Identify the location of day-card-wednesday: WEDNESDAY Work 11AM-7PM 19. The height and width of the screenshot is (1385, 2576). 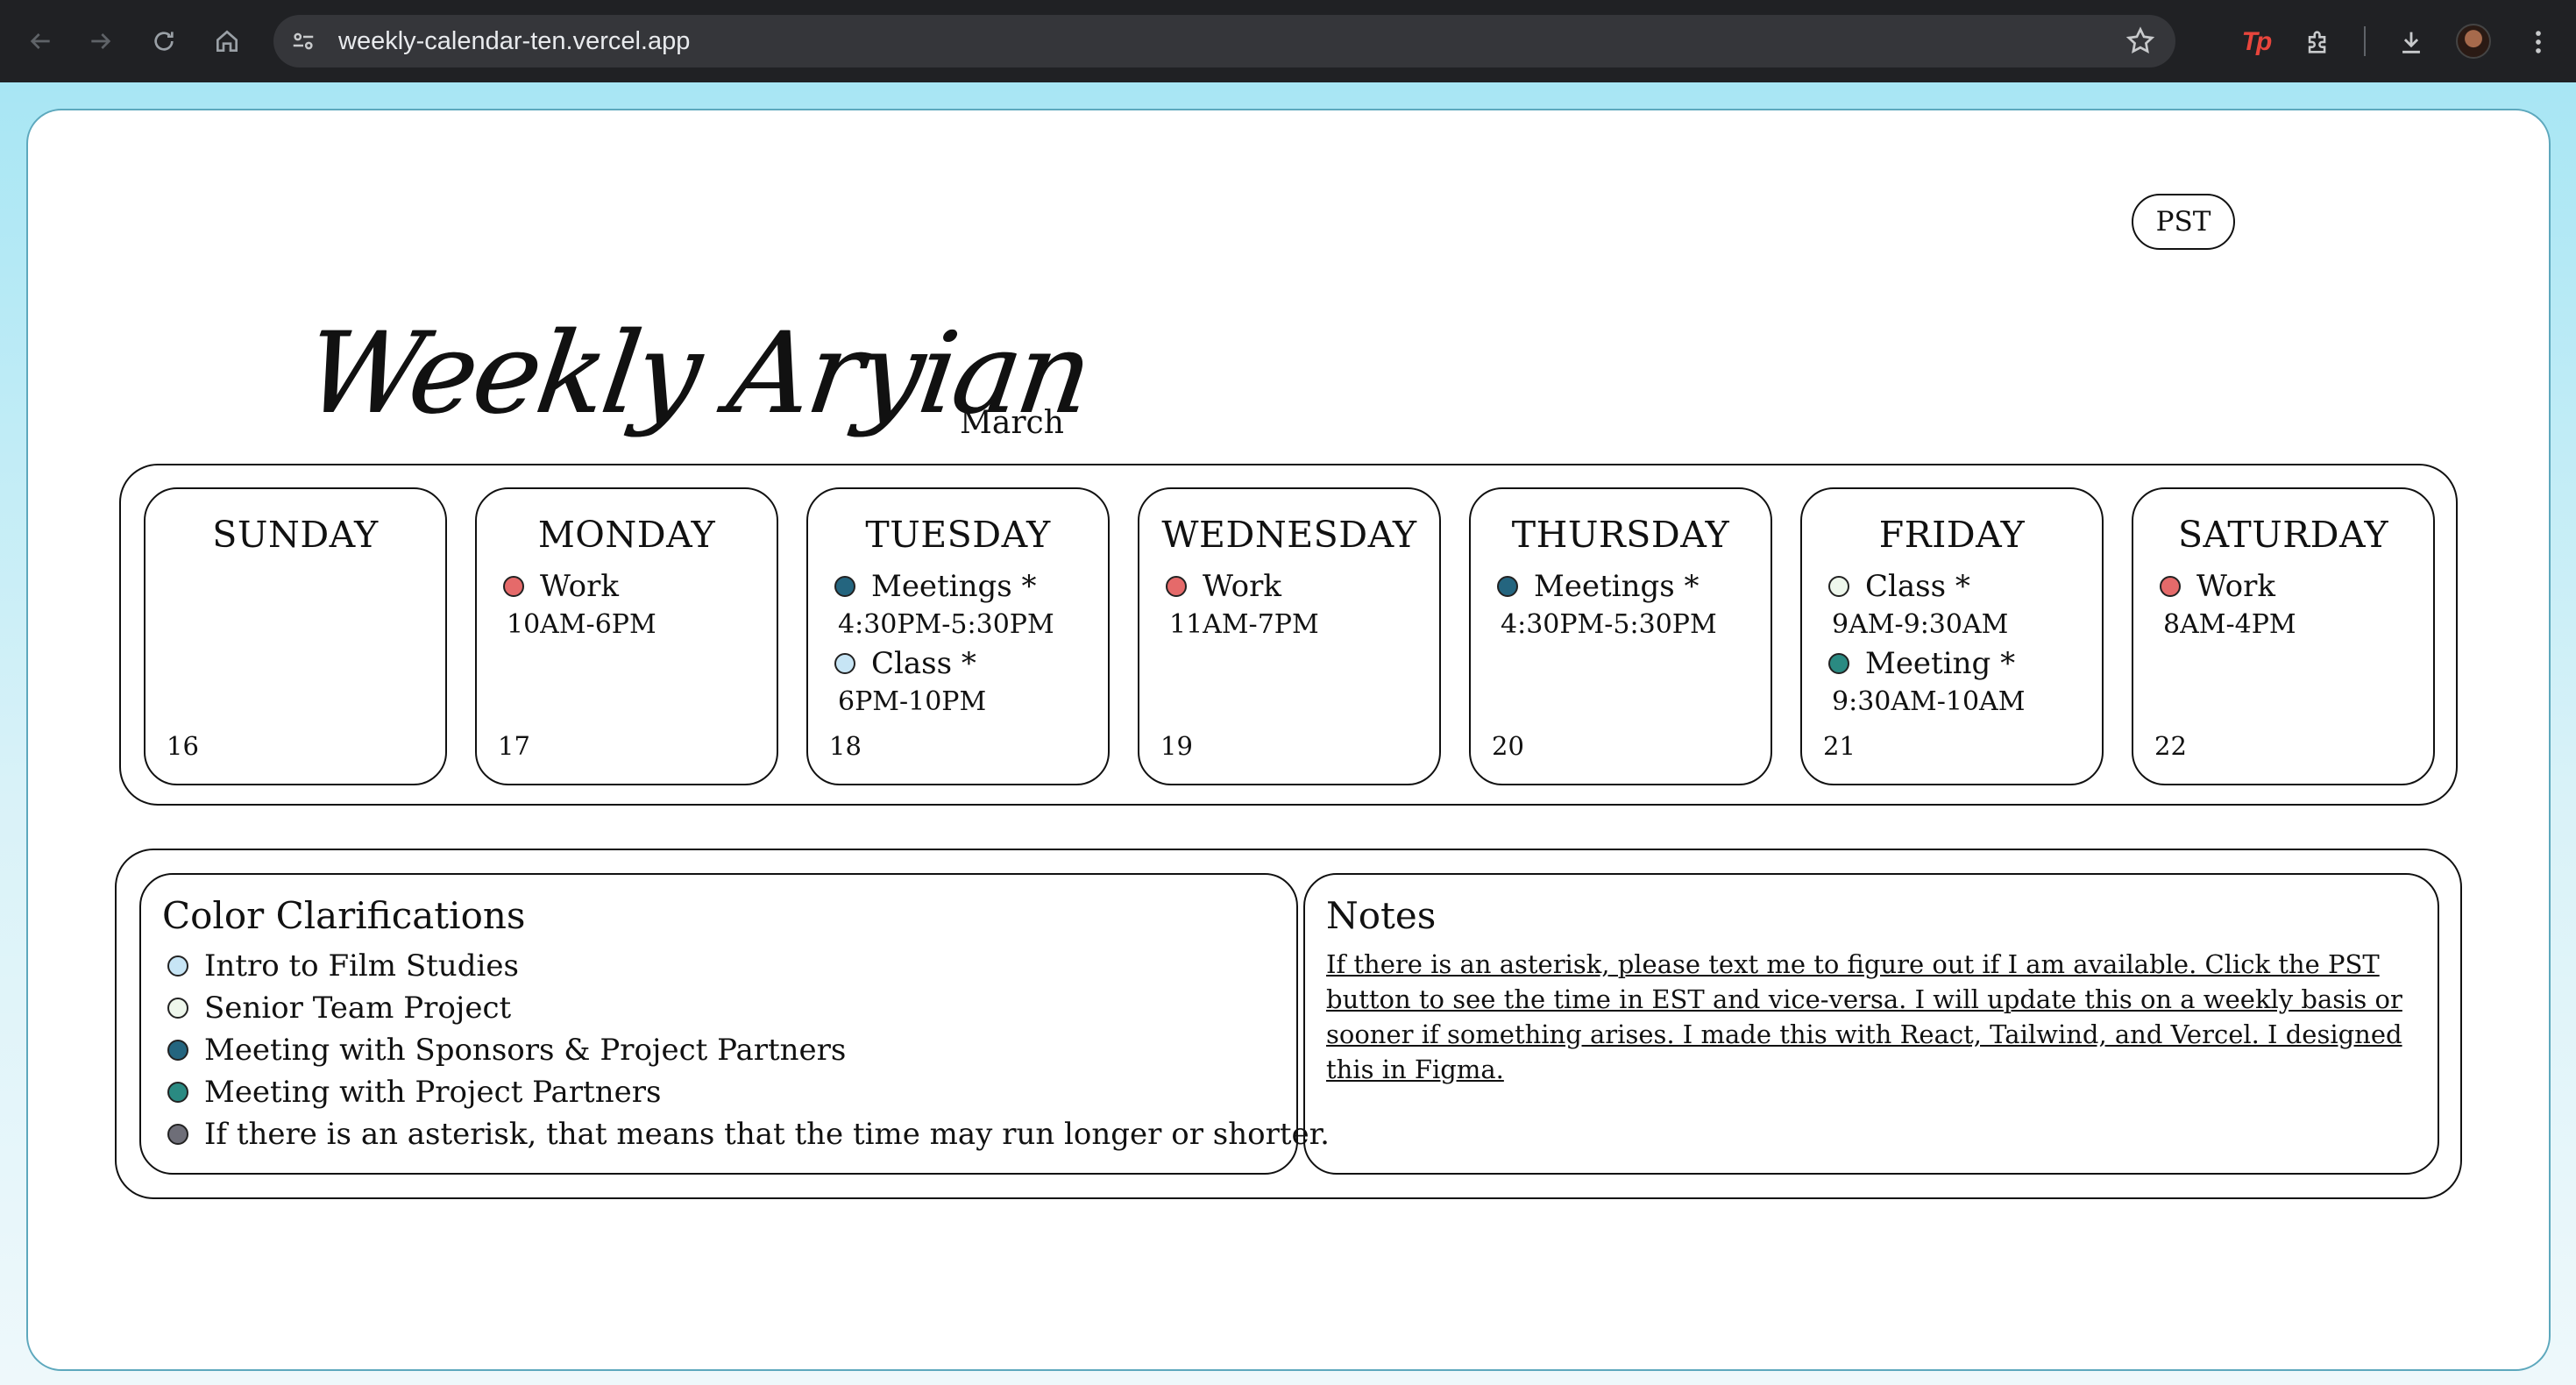
(1289, 636).